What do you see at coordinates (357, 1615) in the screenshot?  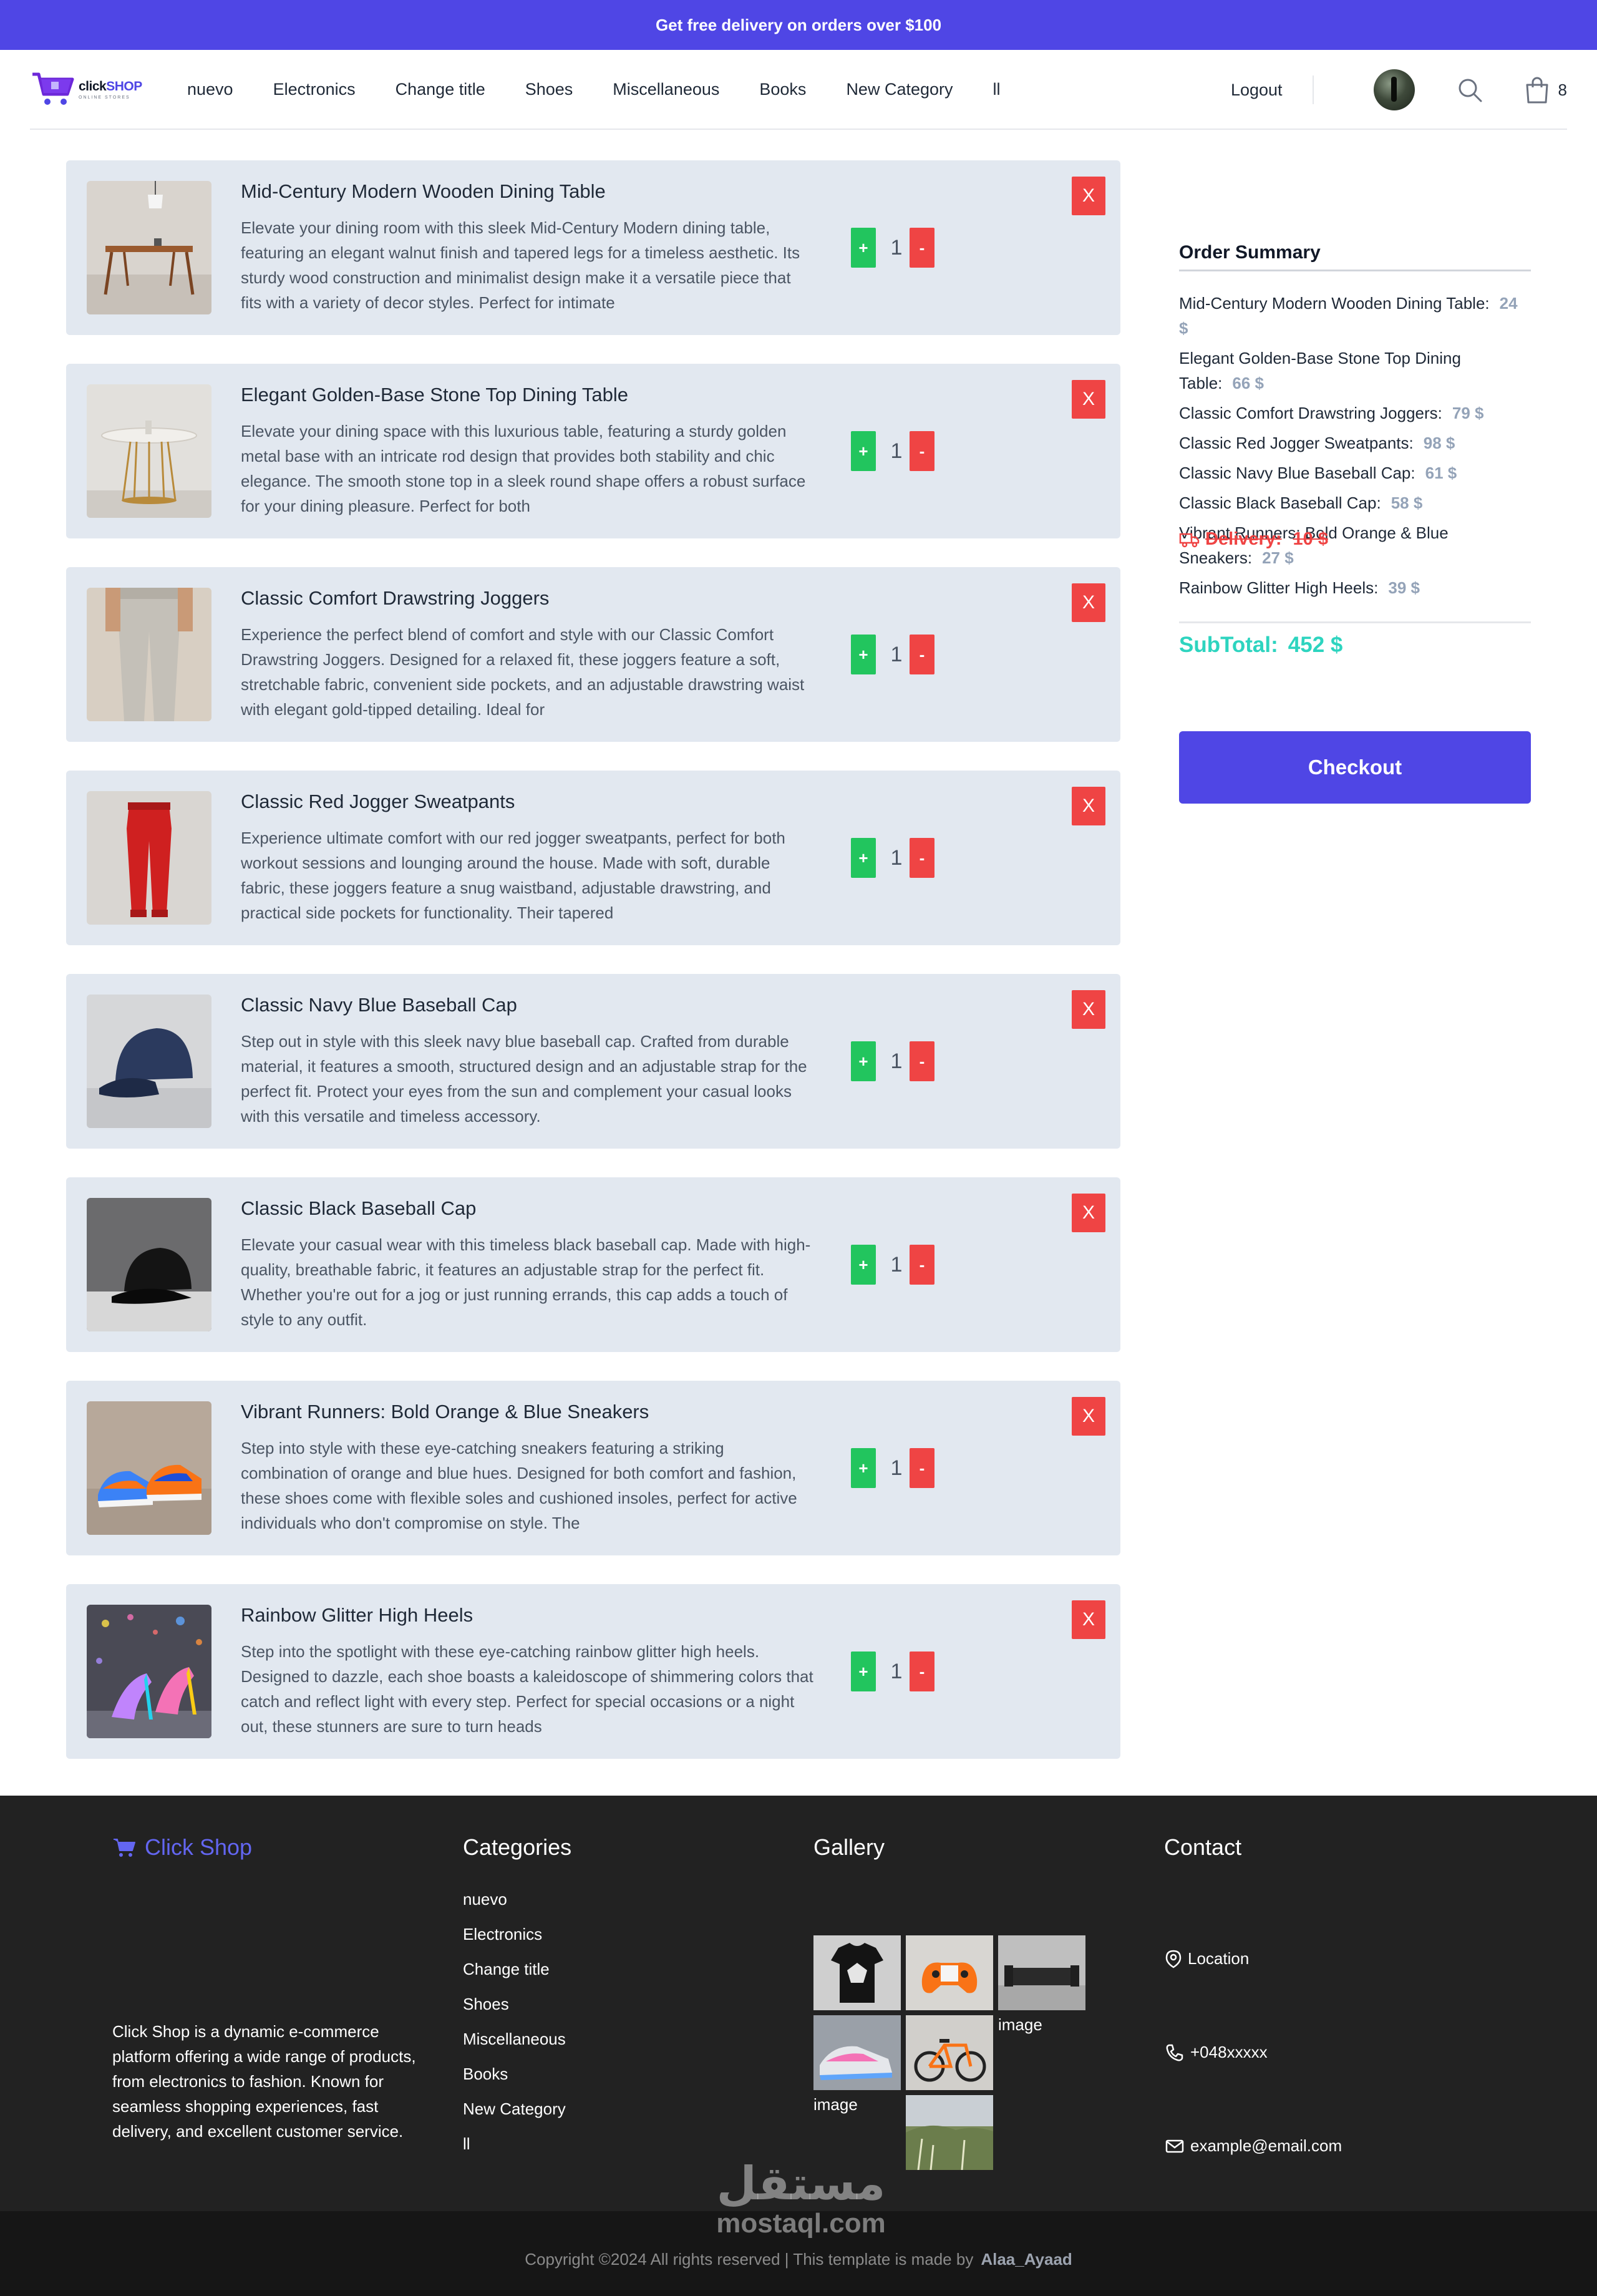 I see `item-title: Rainbow Glitter High Heels` at bounding box center [357, 1615].